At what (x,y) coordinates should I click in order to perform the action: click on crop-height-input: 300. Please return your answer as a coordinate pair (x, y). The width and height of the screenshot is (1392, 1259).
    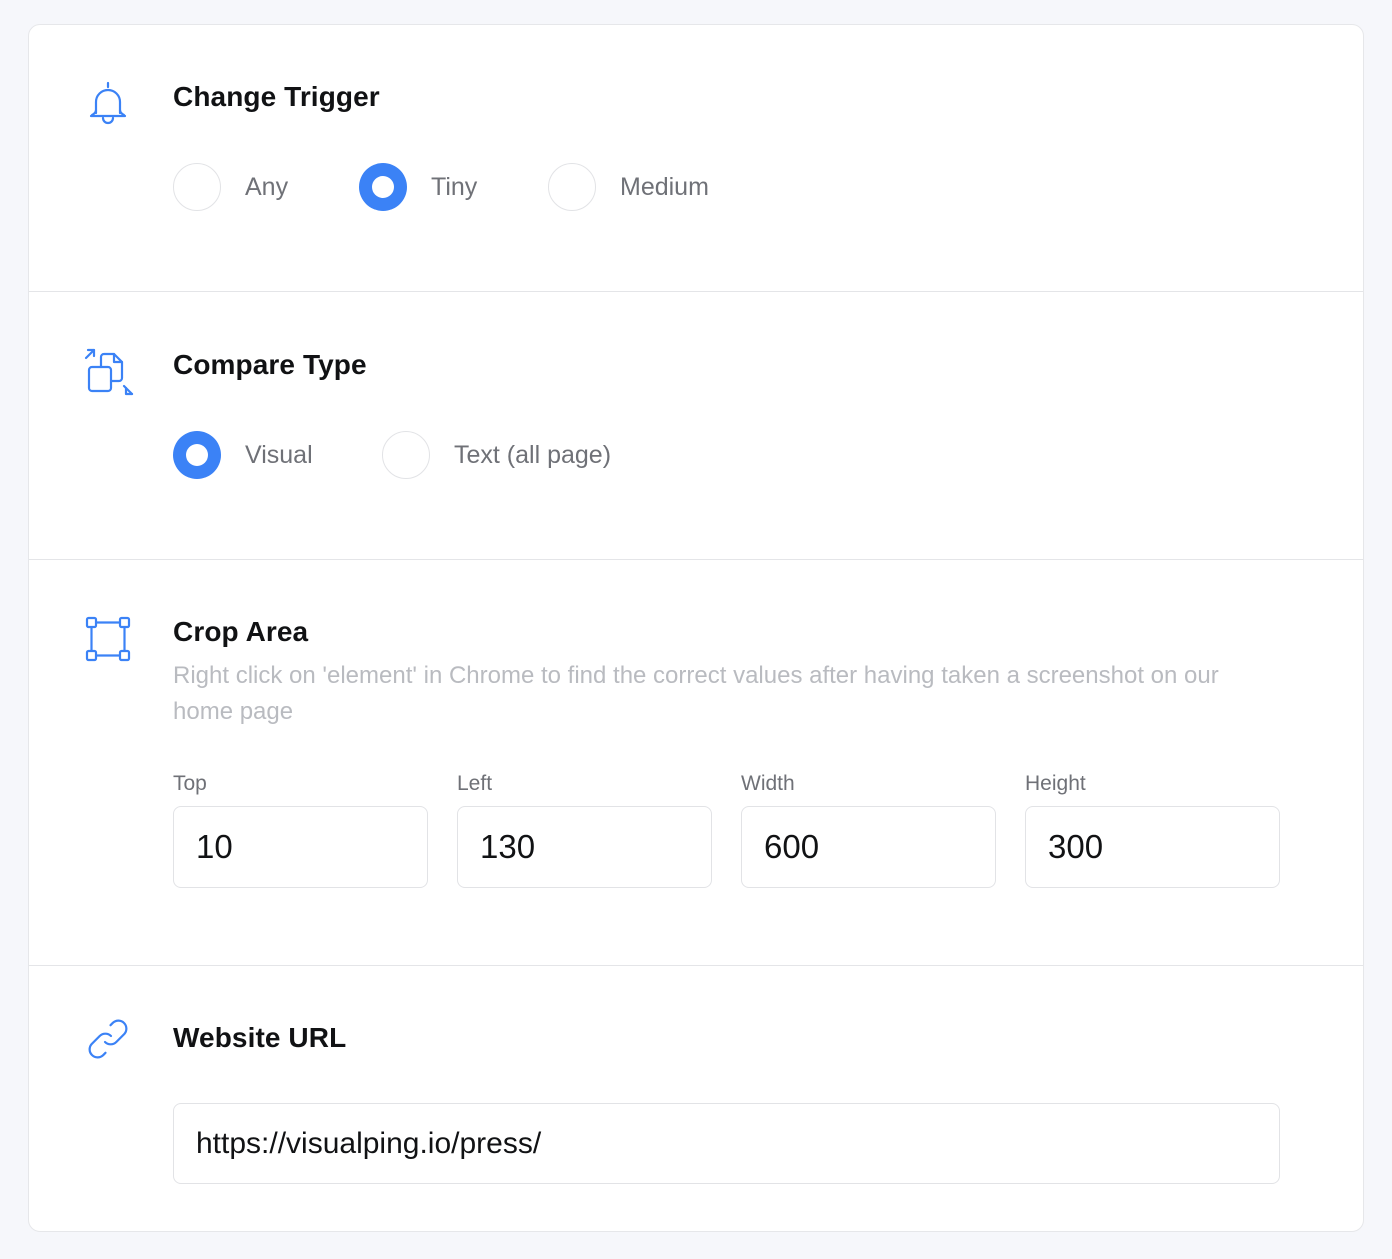
    Looking at the image, I should click on (1152, 847).